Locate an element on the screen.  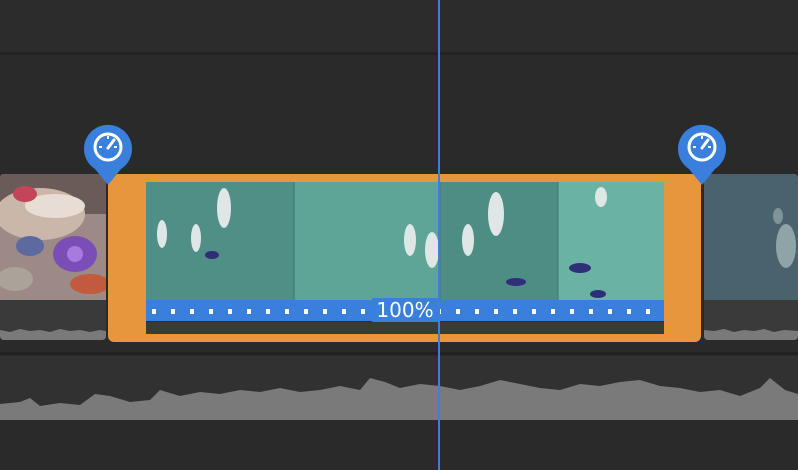
timeline-bottom-area is located at coordinates (399, 445).